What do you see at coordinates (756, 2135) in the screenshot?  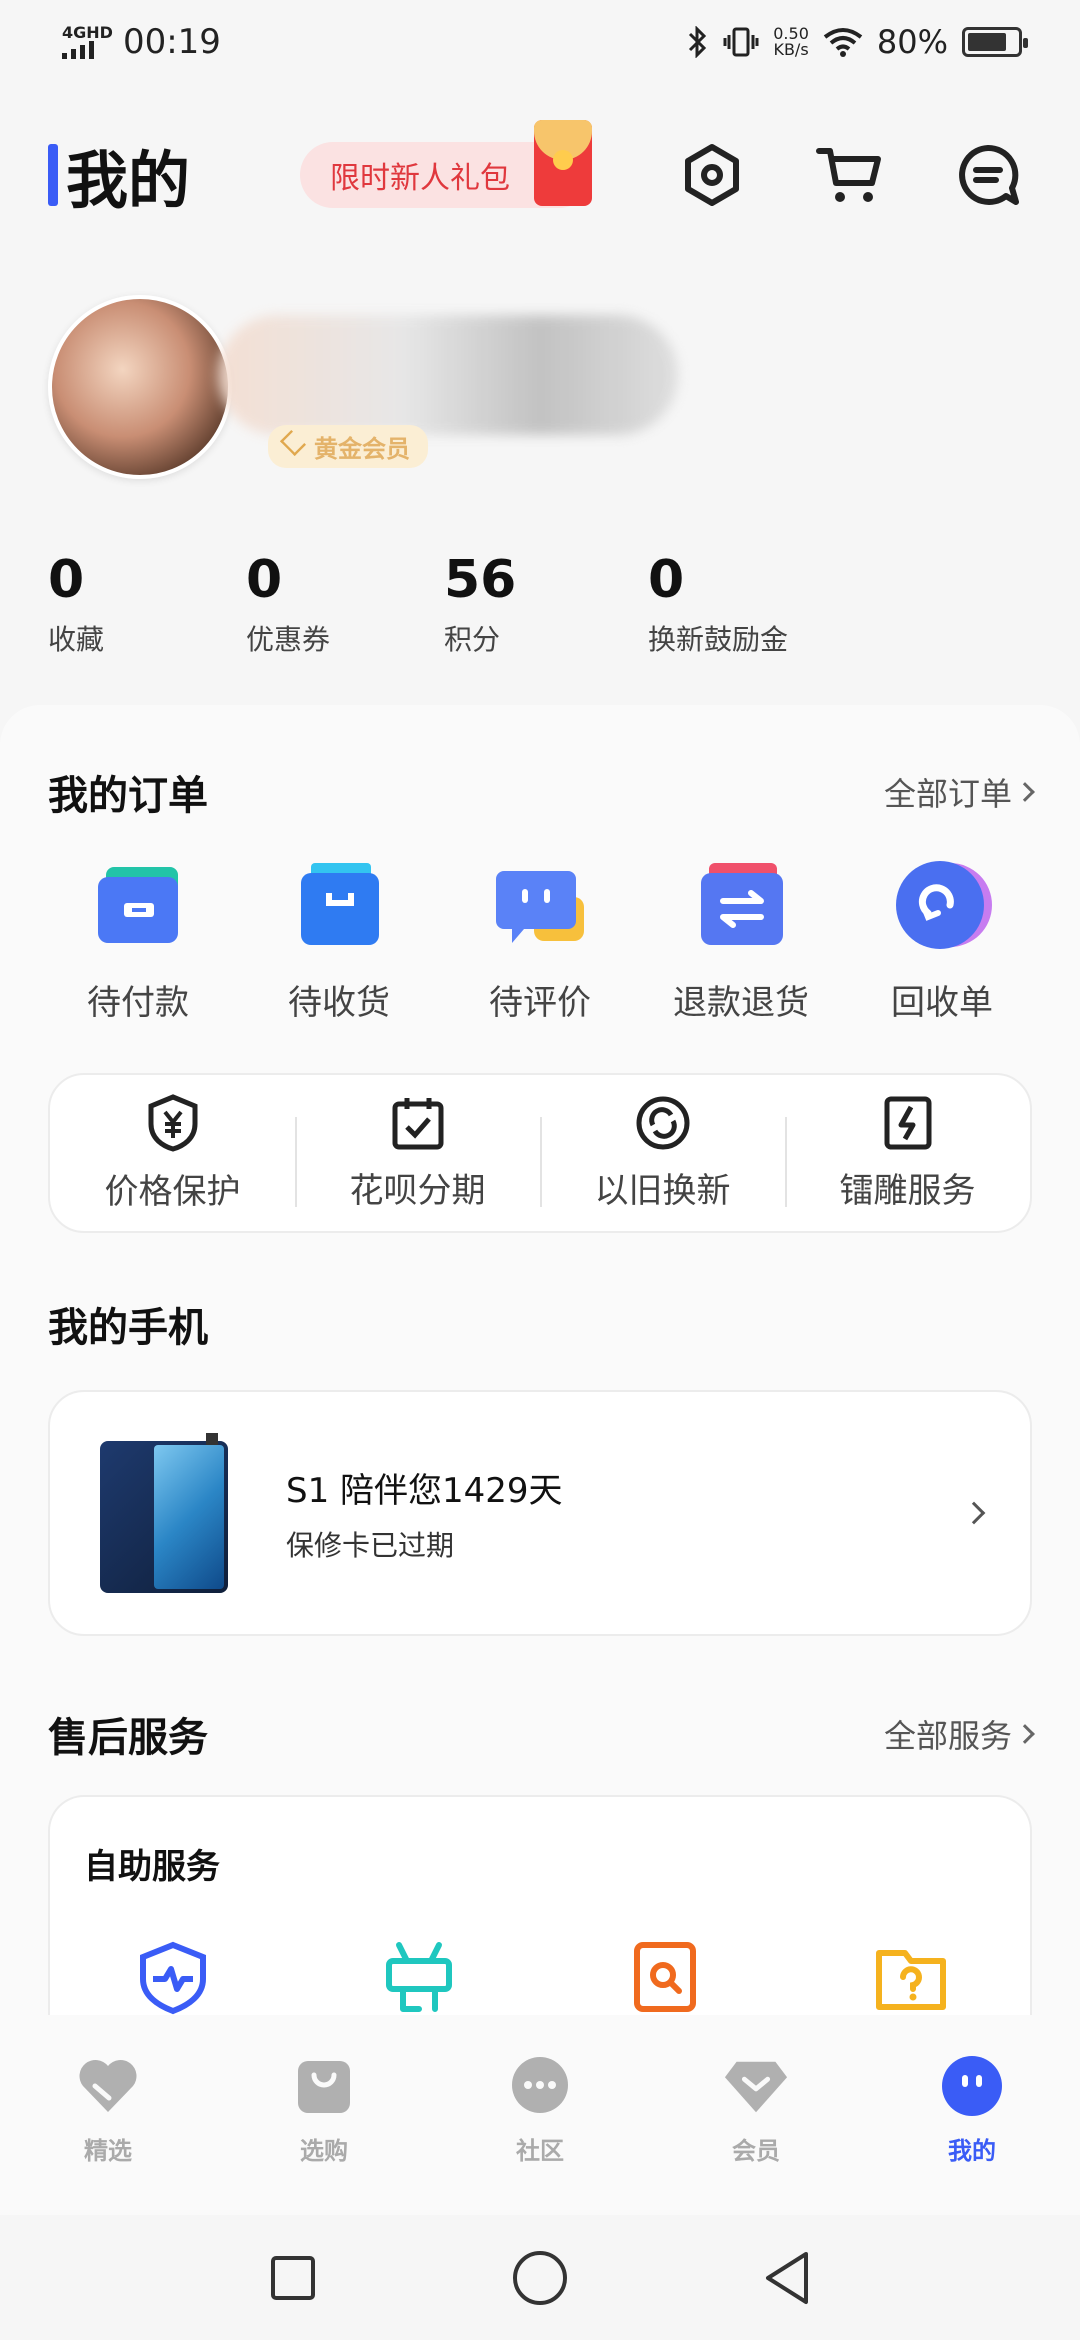 I see `tab-membership: 会员` at bounding box center [756, 2135].